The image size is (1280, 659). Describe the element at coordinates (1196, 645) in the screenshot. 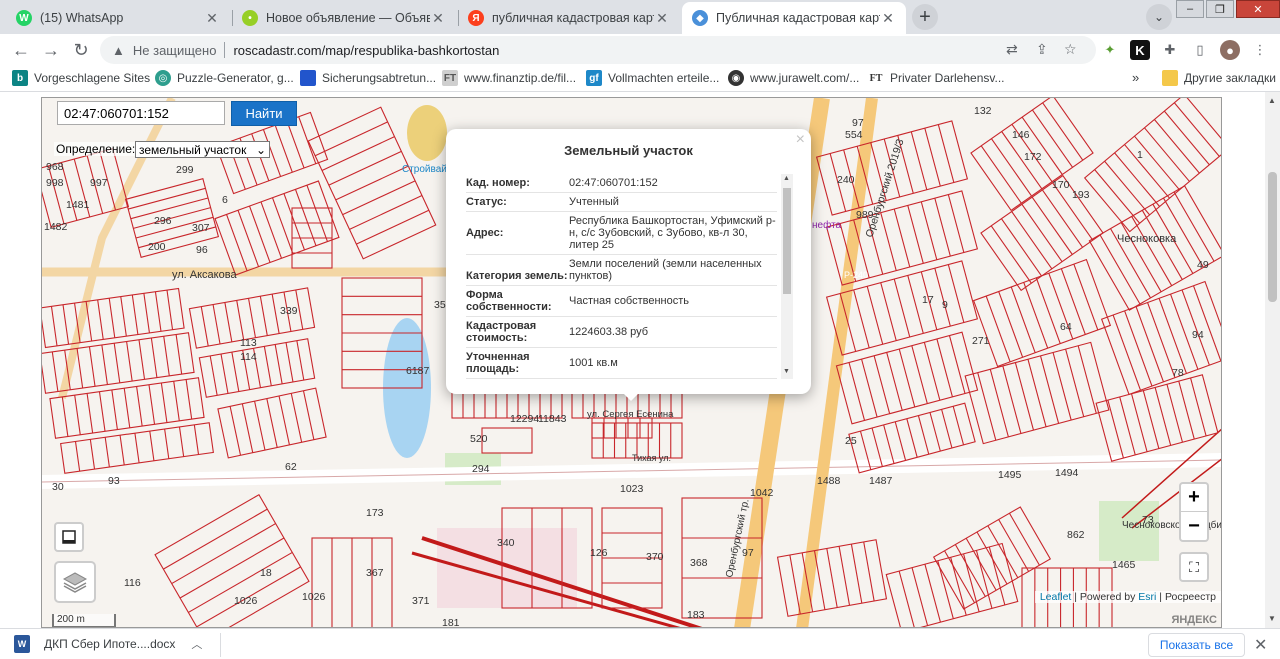

I see `show-all-button: Показать все` at that location.